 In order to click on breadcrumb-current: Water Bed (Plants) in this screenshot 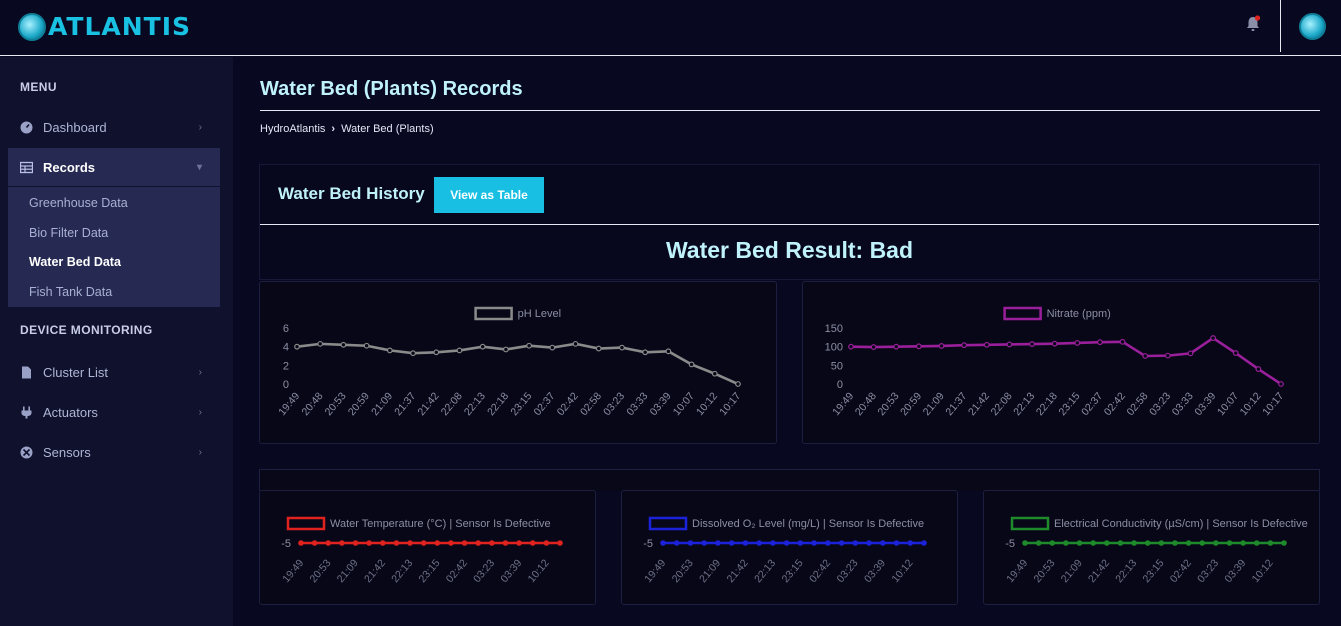, I will do `click(387, 129)`.